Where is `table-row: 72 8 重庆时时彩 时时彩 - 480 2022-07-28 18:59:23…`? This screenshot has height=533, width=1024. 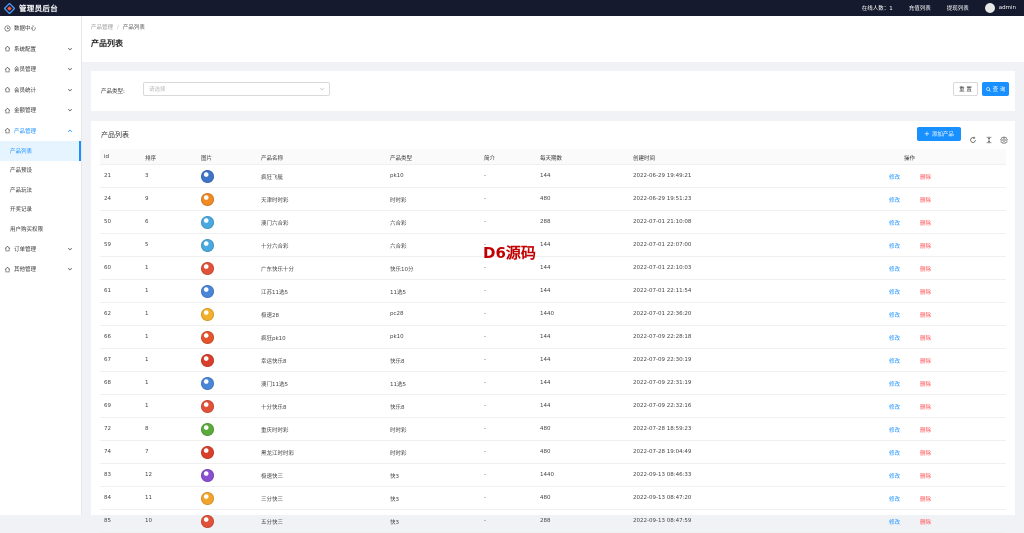 table-row: 72 8 重庆时时彩 时时彩 - 480 2022-07-28 18:59:23… is located at coordinates (553, 429).